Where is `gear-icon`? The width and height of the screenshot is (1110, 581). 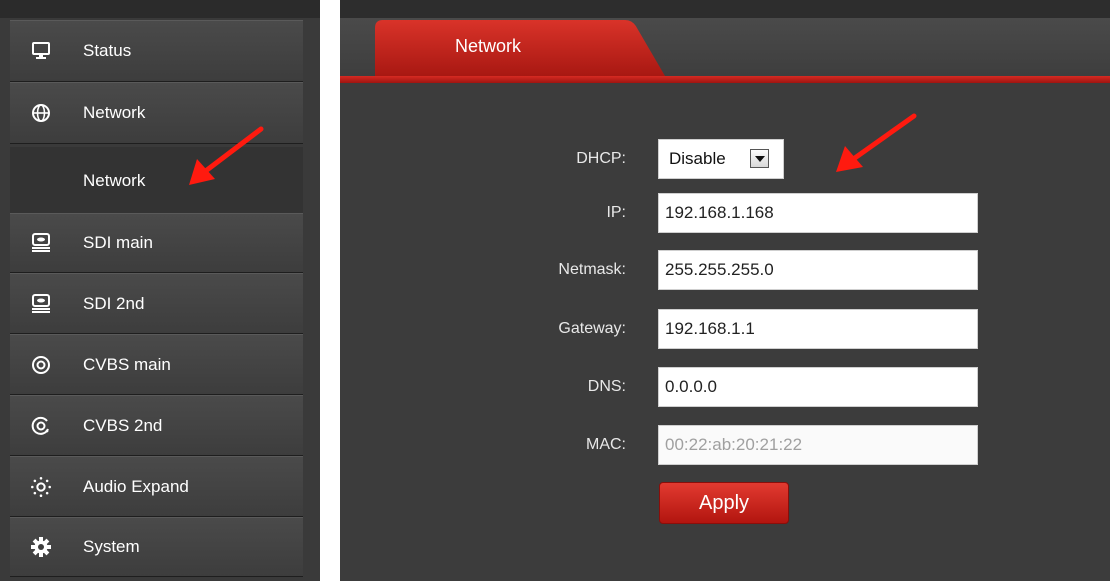
gear-icon is located at coordinates (41, 547).